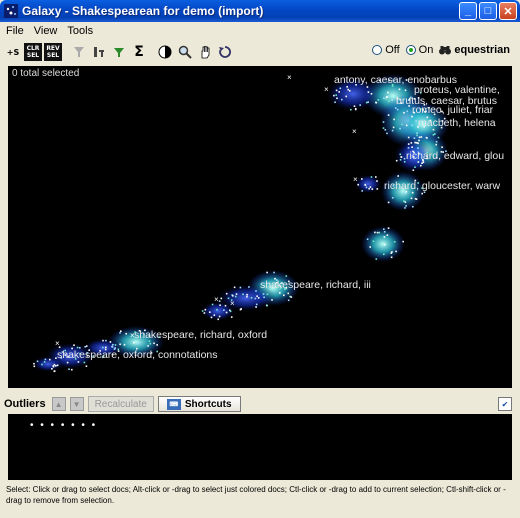  Describe the element at coordinates (199, 404) in the screenshot. I see `shortcuts-button: ⌨ Shortcuts` at that location.